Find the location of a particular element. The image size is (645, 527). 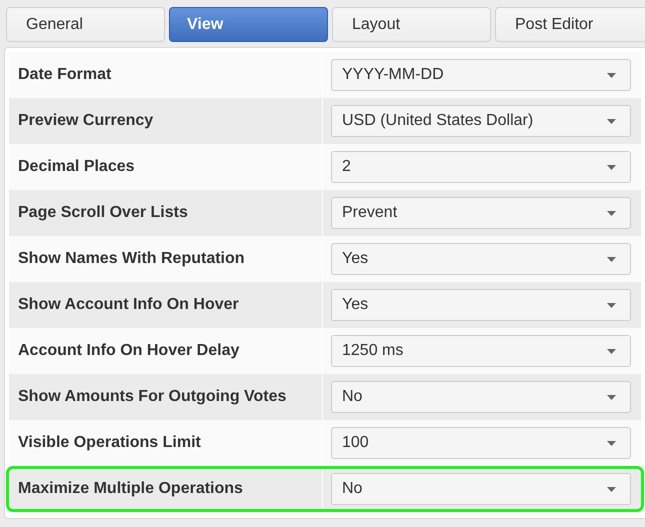

dropdown: 100 is located at coordinates (481, 443).